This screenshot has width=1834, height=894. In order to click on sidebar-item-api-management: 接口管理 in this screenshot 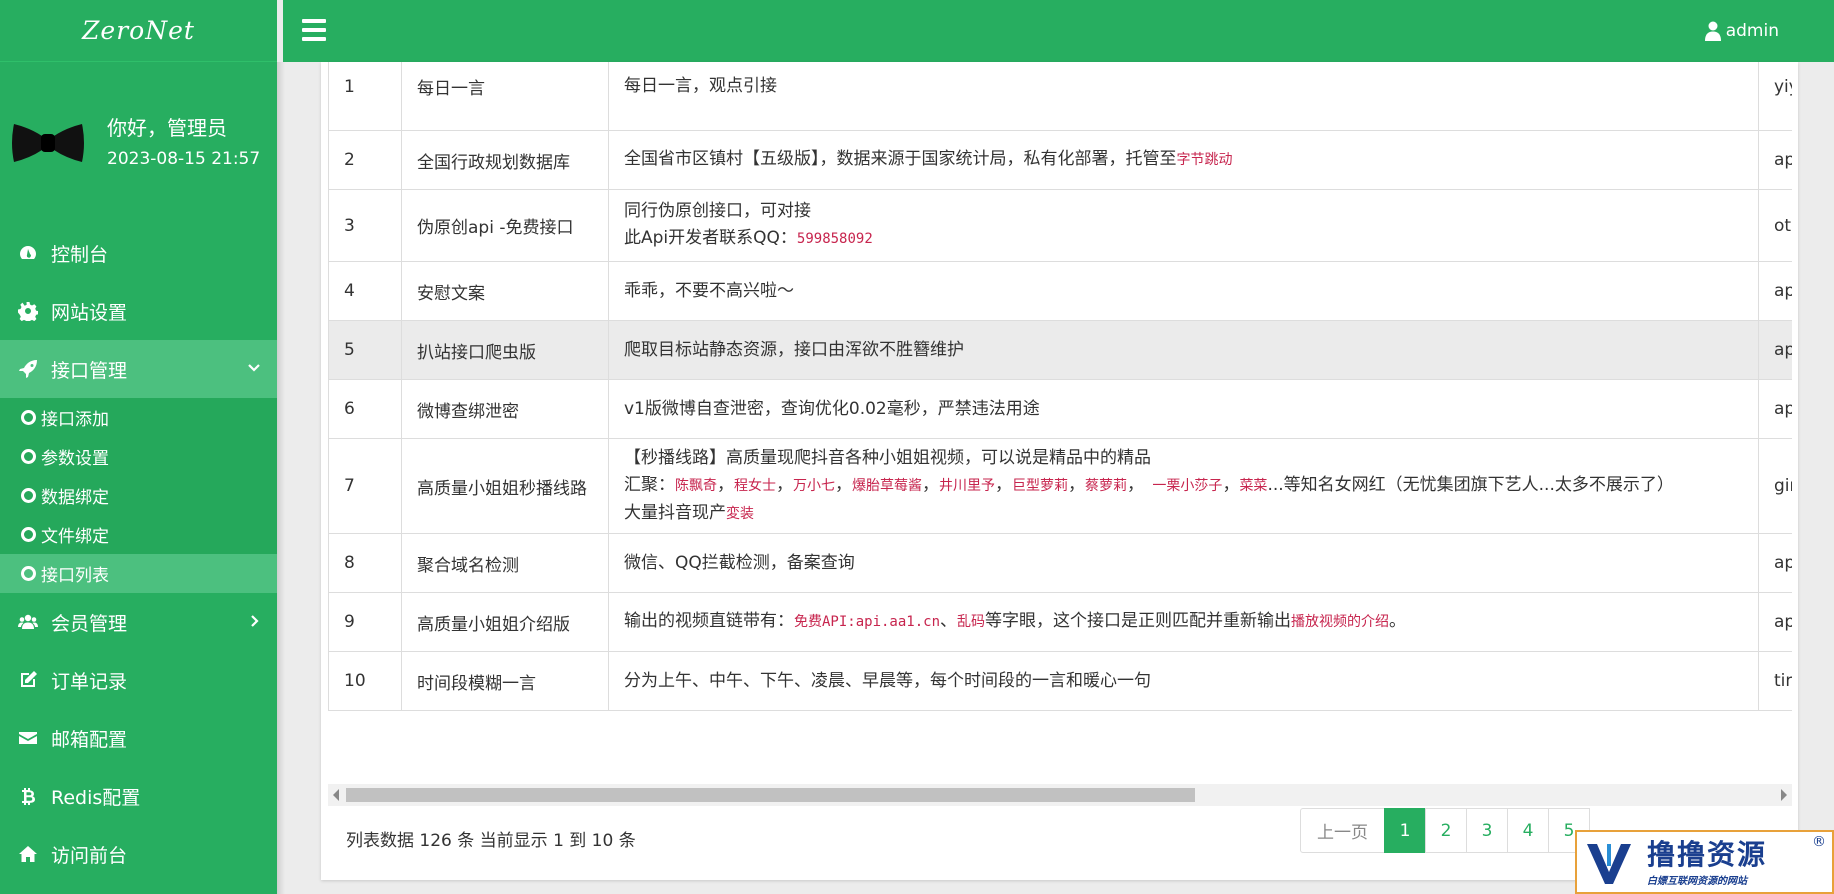, I will do `click(138, 369)`.